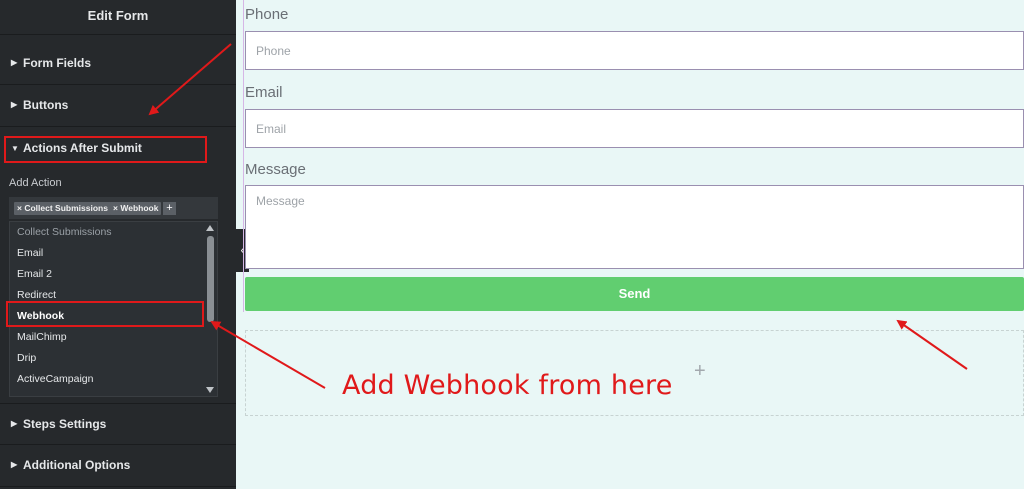 This screenshot has height=489, width=1024. I want to click on annotation-text: Add Webhook from here, so click(507, 385).